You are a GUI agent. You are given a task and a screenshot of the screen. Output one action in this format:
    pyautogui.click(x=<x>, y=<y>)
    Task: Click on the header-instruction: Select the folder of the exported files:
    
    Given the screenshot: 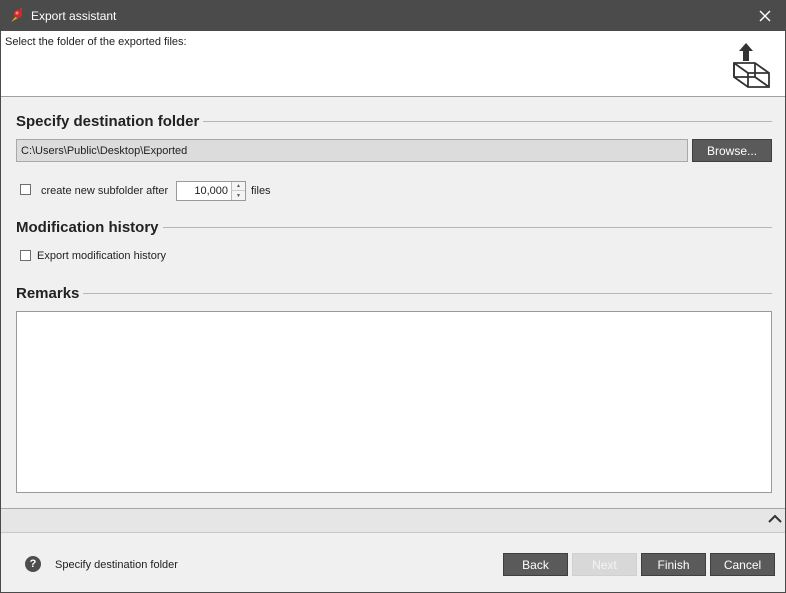 What is the action you would take?
    pyautogui.click(x=96, y=42)
    